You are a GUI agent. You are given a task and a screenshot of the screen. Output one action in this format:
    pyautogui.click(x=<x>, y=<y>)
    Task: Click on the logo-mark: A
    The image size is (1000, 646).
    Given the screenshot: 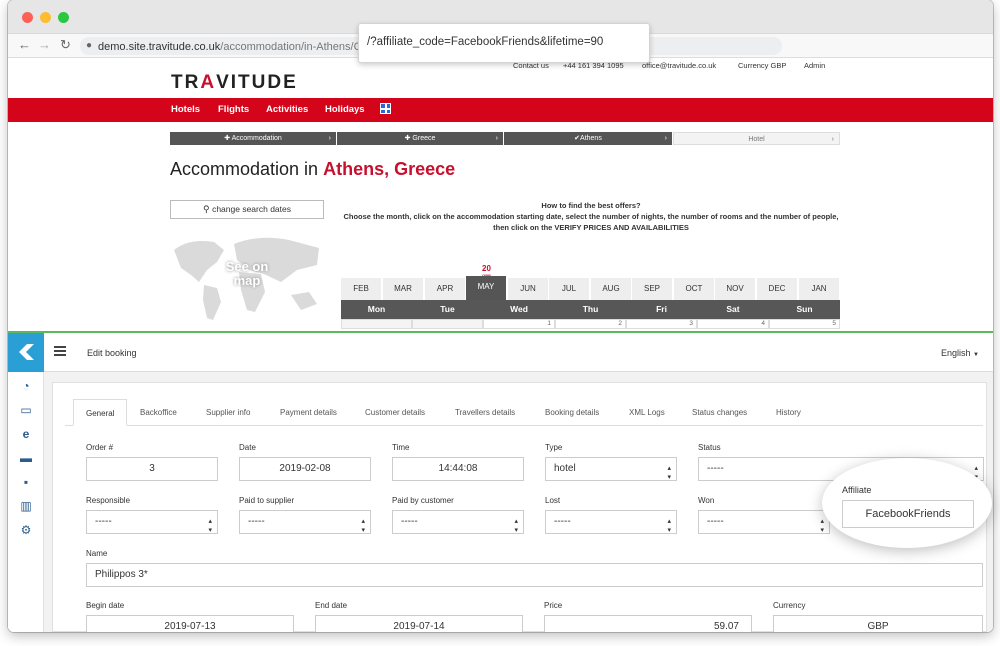 What is the action you would take?
    pyautogui.click(x=208, y=82)
    